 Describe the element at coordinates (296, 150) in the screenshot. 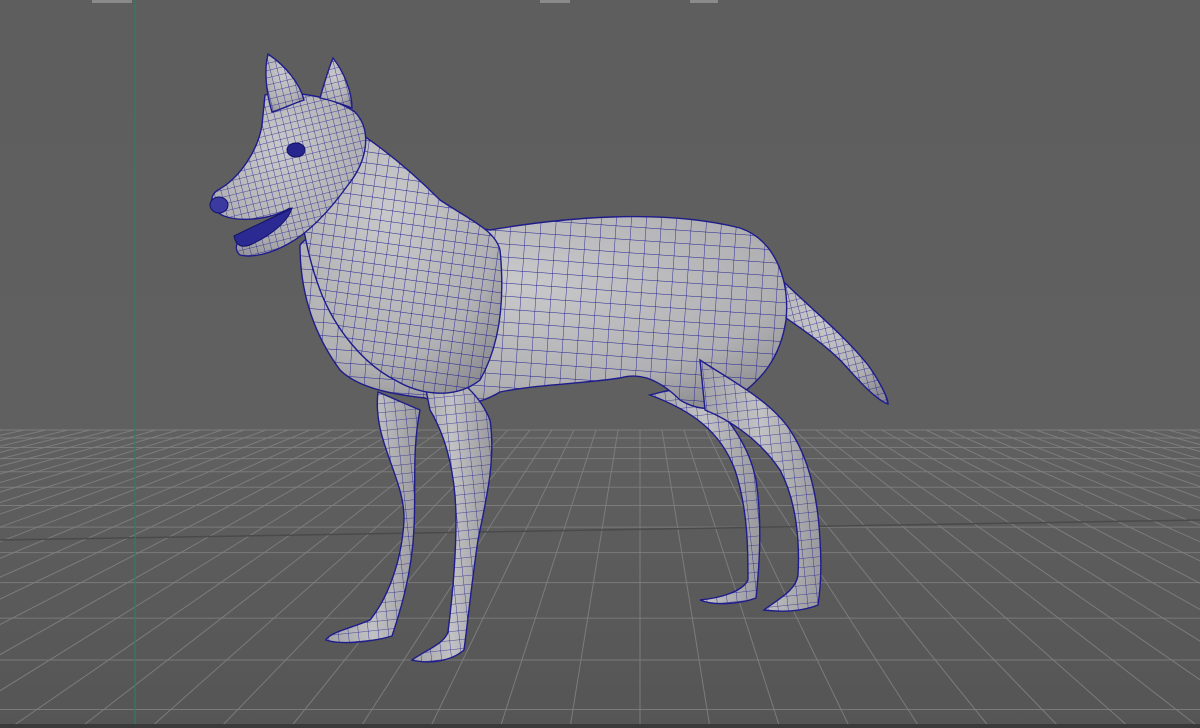

I see `eye` at that location.